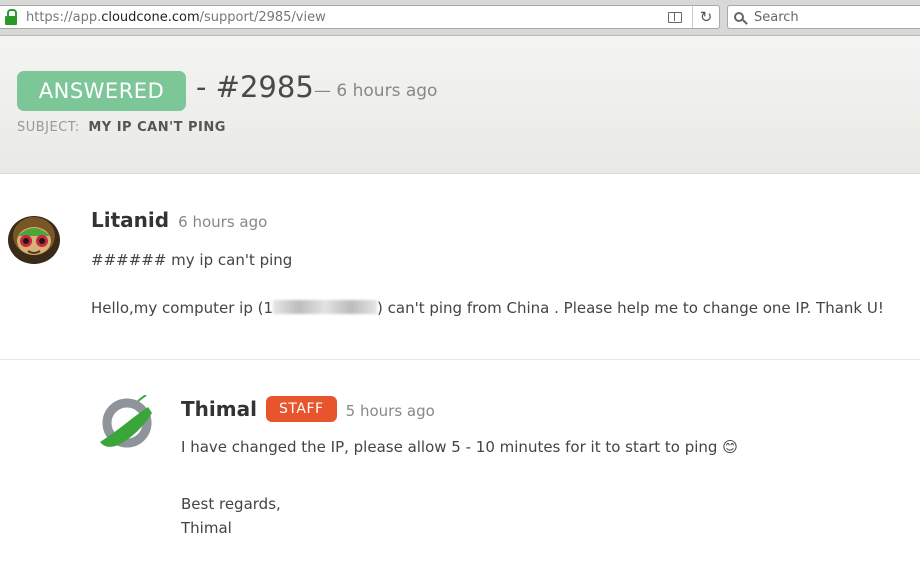  Describe the element at coordinates (101, 91) in the screenshot. I see `status-badge: ANSWERED` at that location.